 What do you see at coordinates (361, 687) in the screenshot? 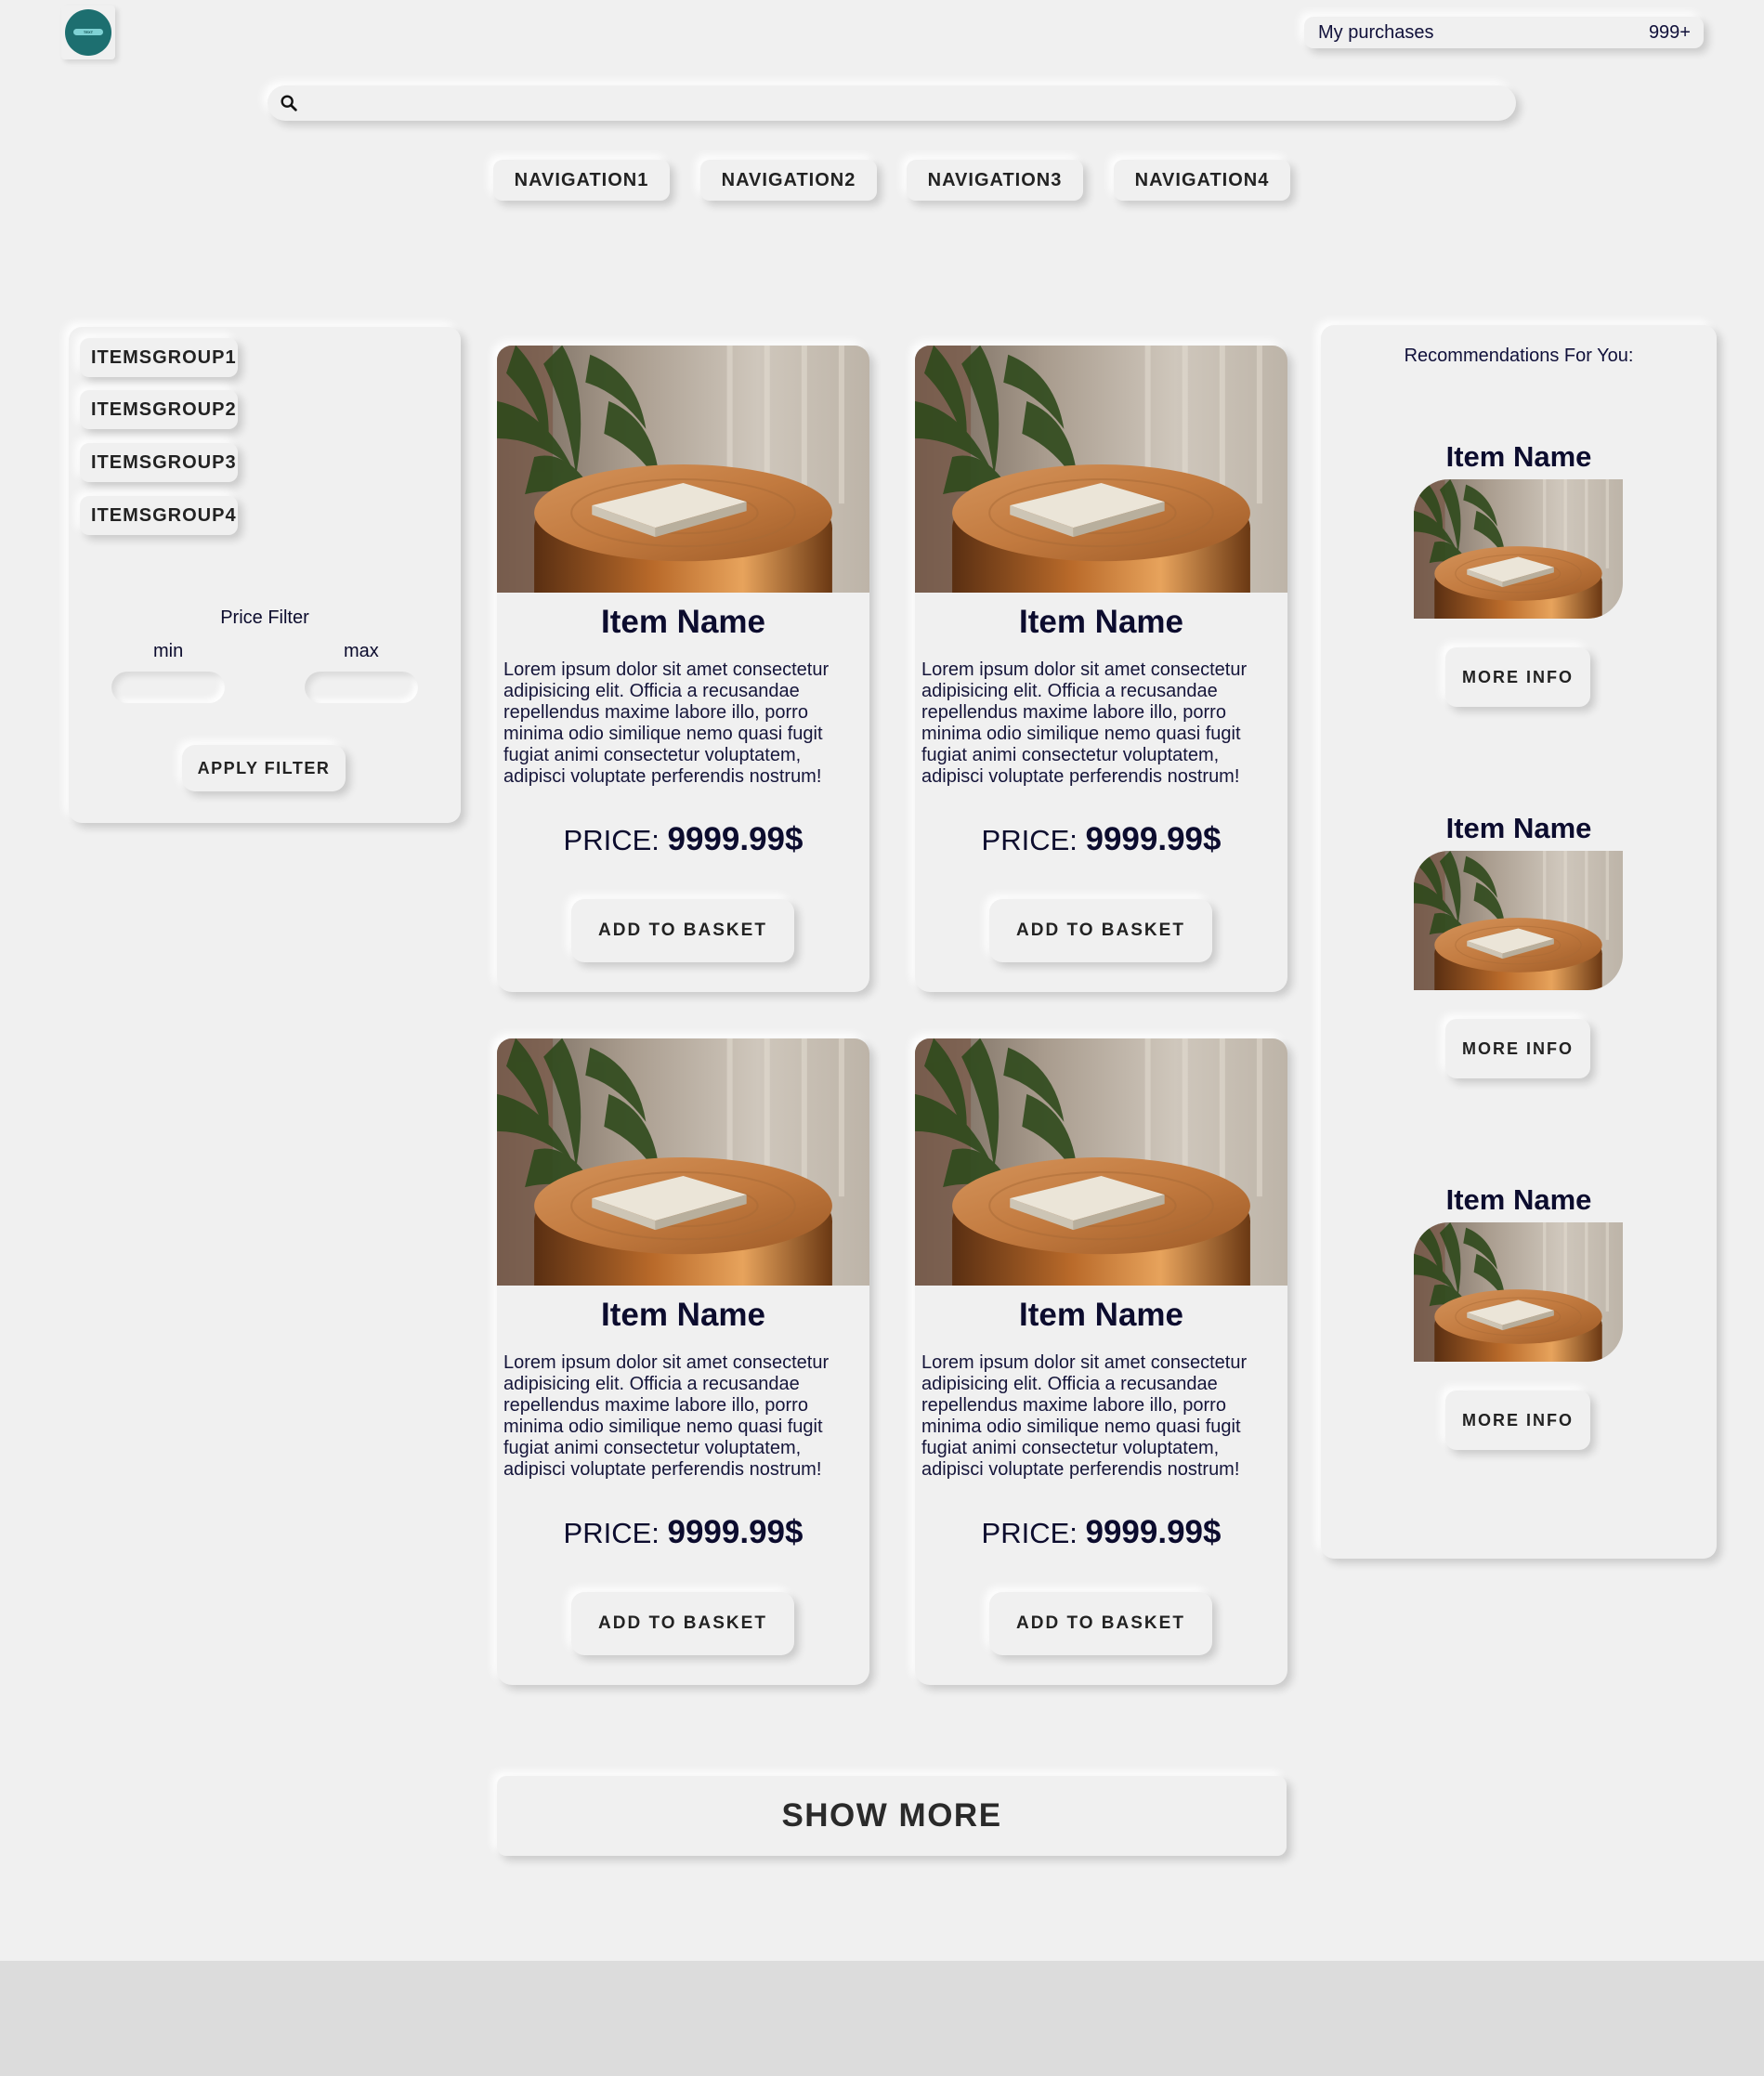
I see `max-price-input` at bounding box center [361, 687].